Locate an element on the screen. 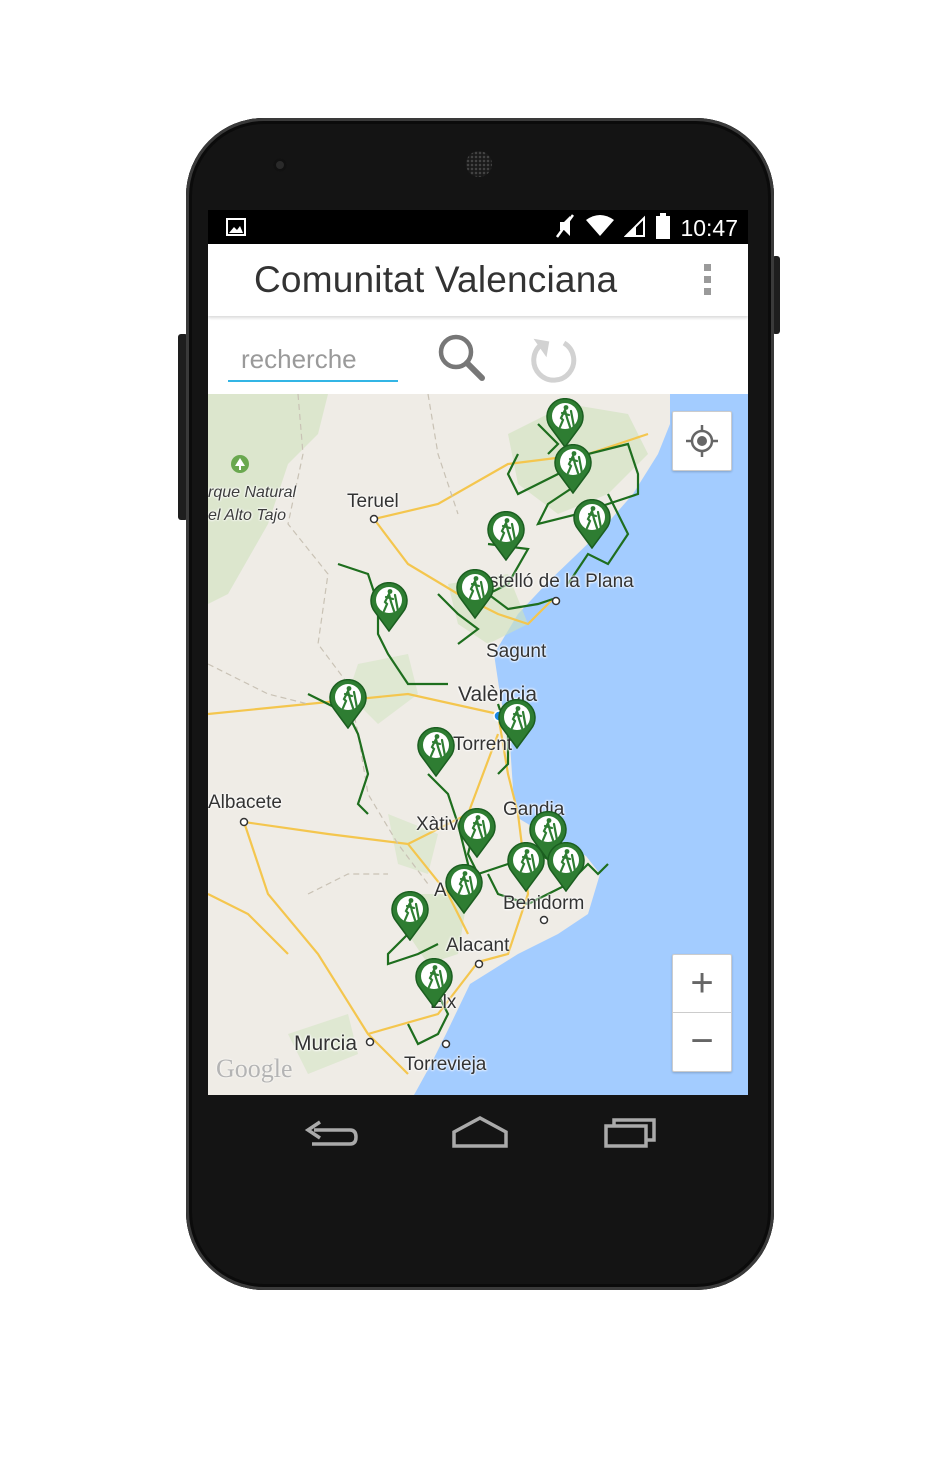 The image size is (952, 1460). recents-icon is located at coordinates (630, 1134).